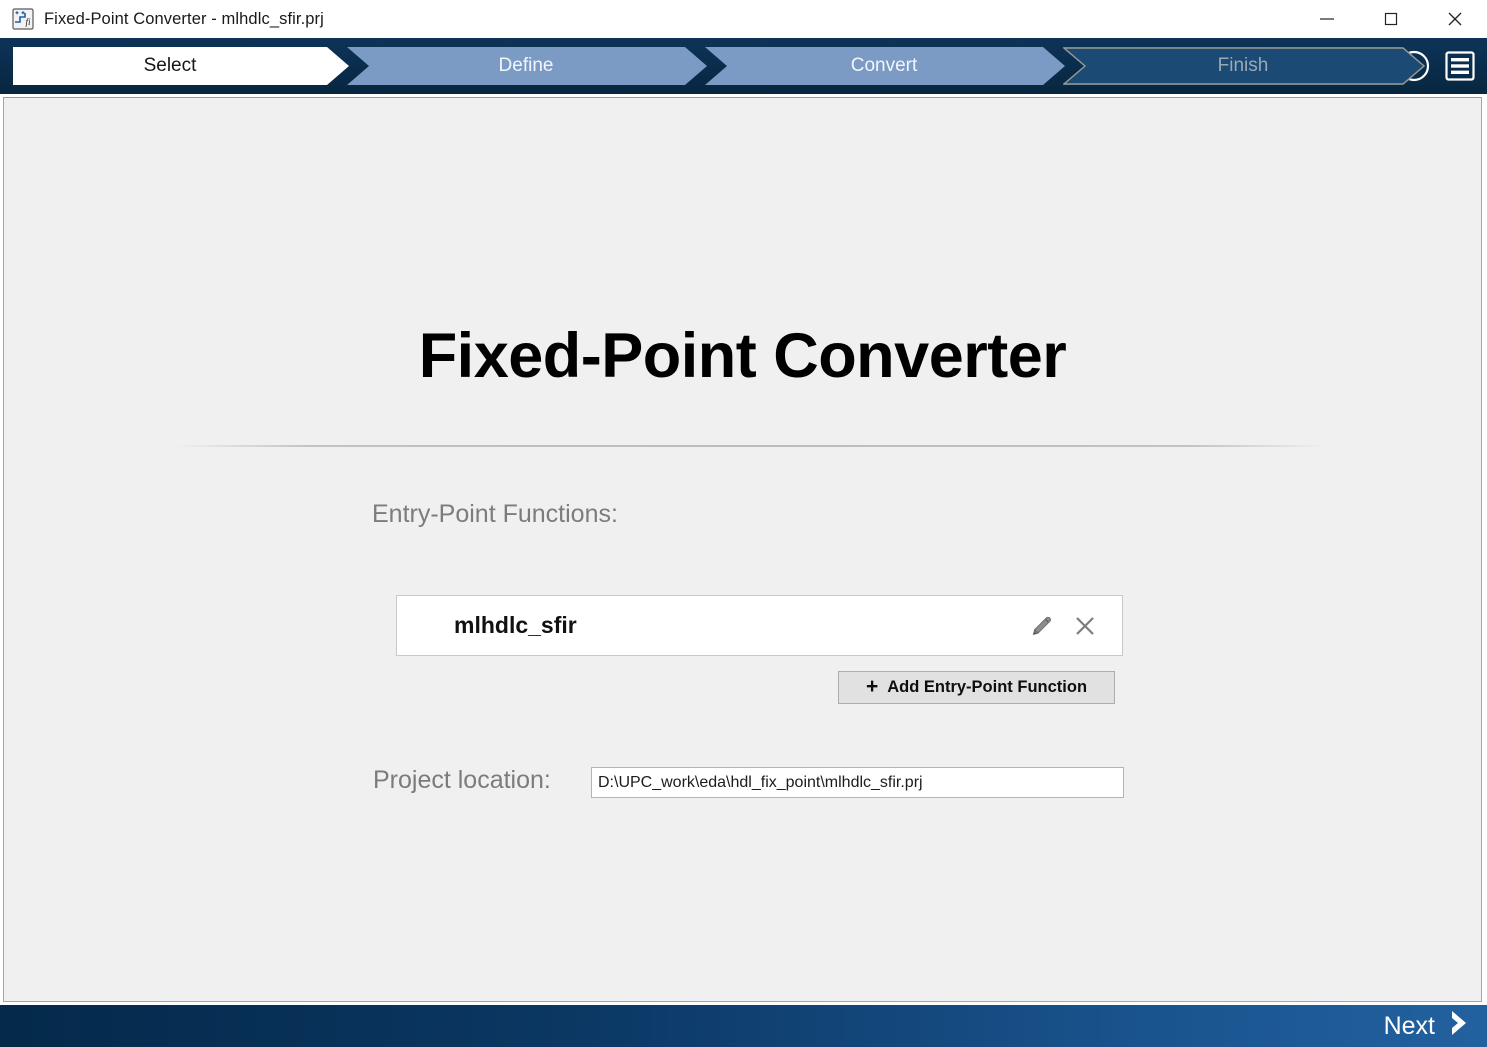 The image size is (1487, 1047). I want to click on wizard-step-convert: Convert, so click(885, 66).